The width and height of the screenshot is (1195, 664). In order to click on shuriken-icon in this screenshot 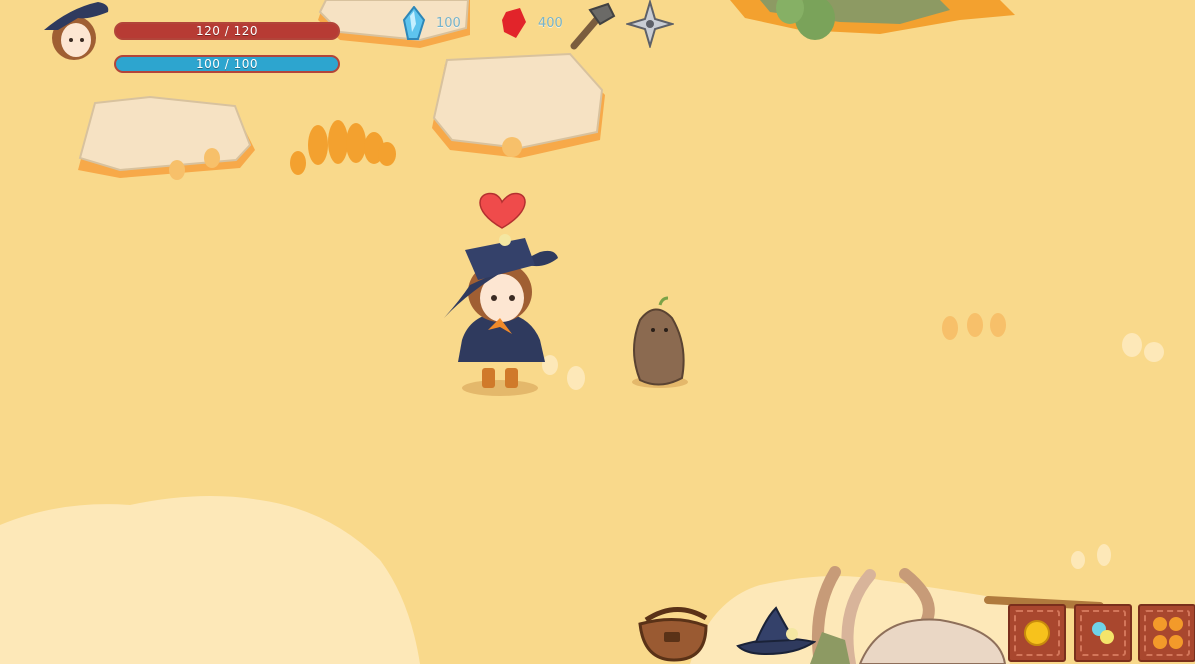, I will do `click(650, 24)`.